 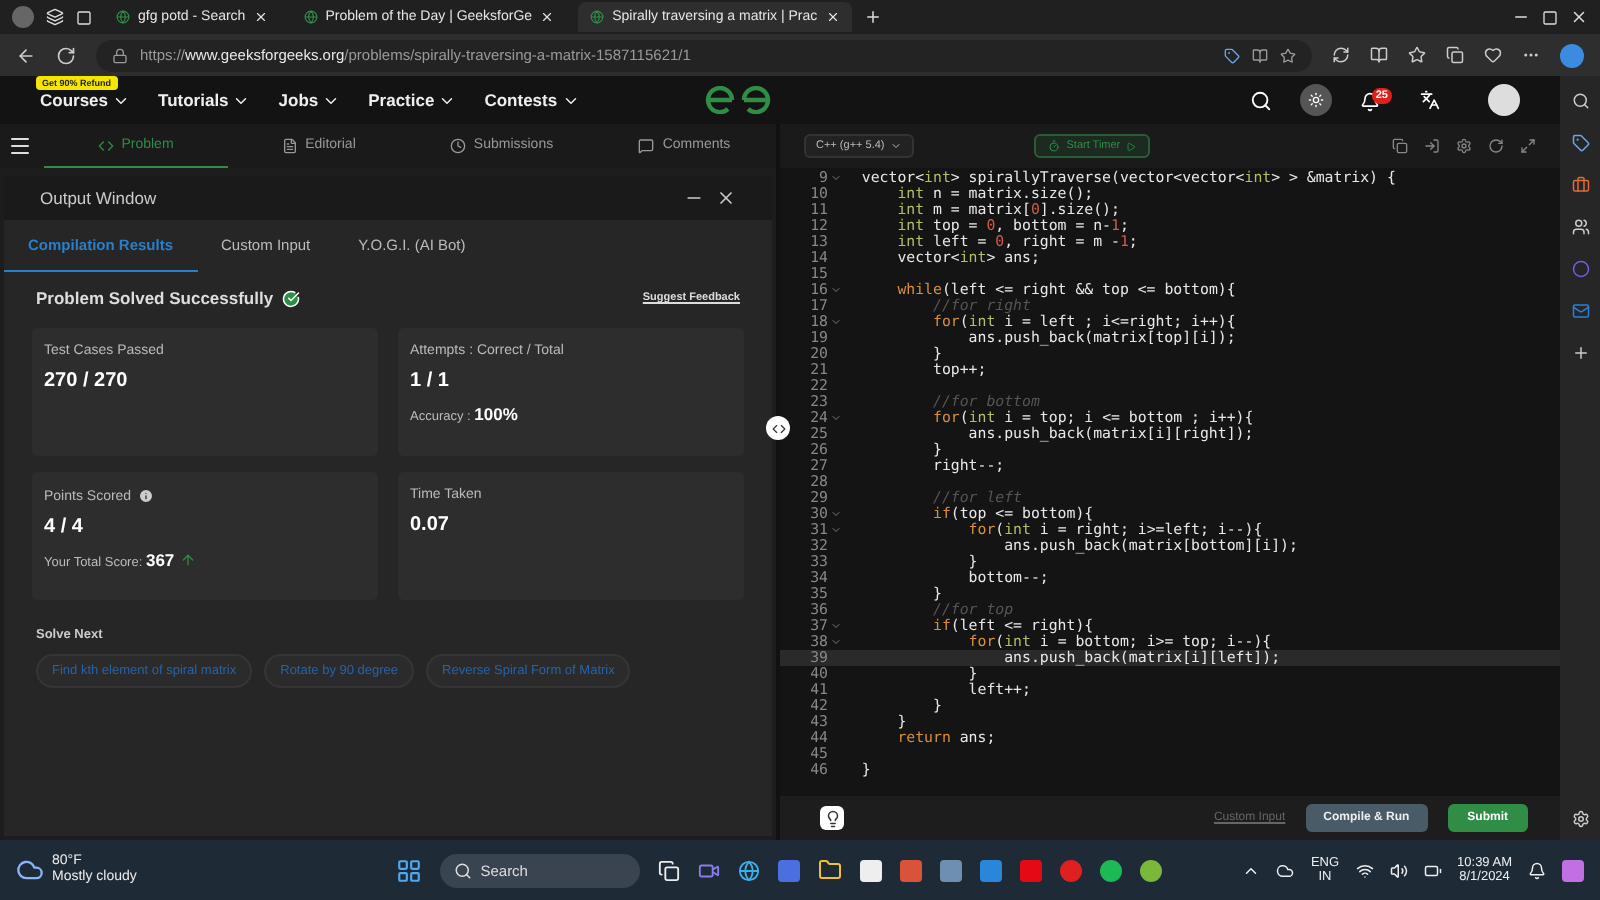 What do you see at coordinates (1496, 146) in the screenshot?
I see `reset-icon` at bounding box center [1496, 146].